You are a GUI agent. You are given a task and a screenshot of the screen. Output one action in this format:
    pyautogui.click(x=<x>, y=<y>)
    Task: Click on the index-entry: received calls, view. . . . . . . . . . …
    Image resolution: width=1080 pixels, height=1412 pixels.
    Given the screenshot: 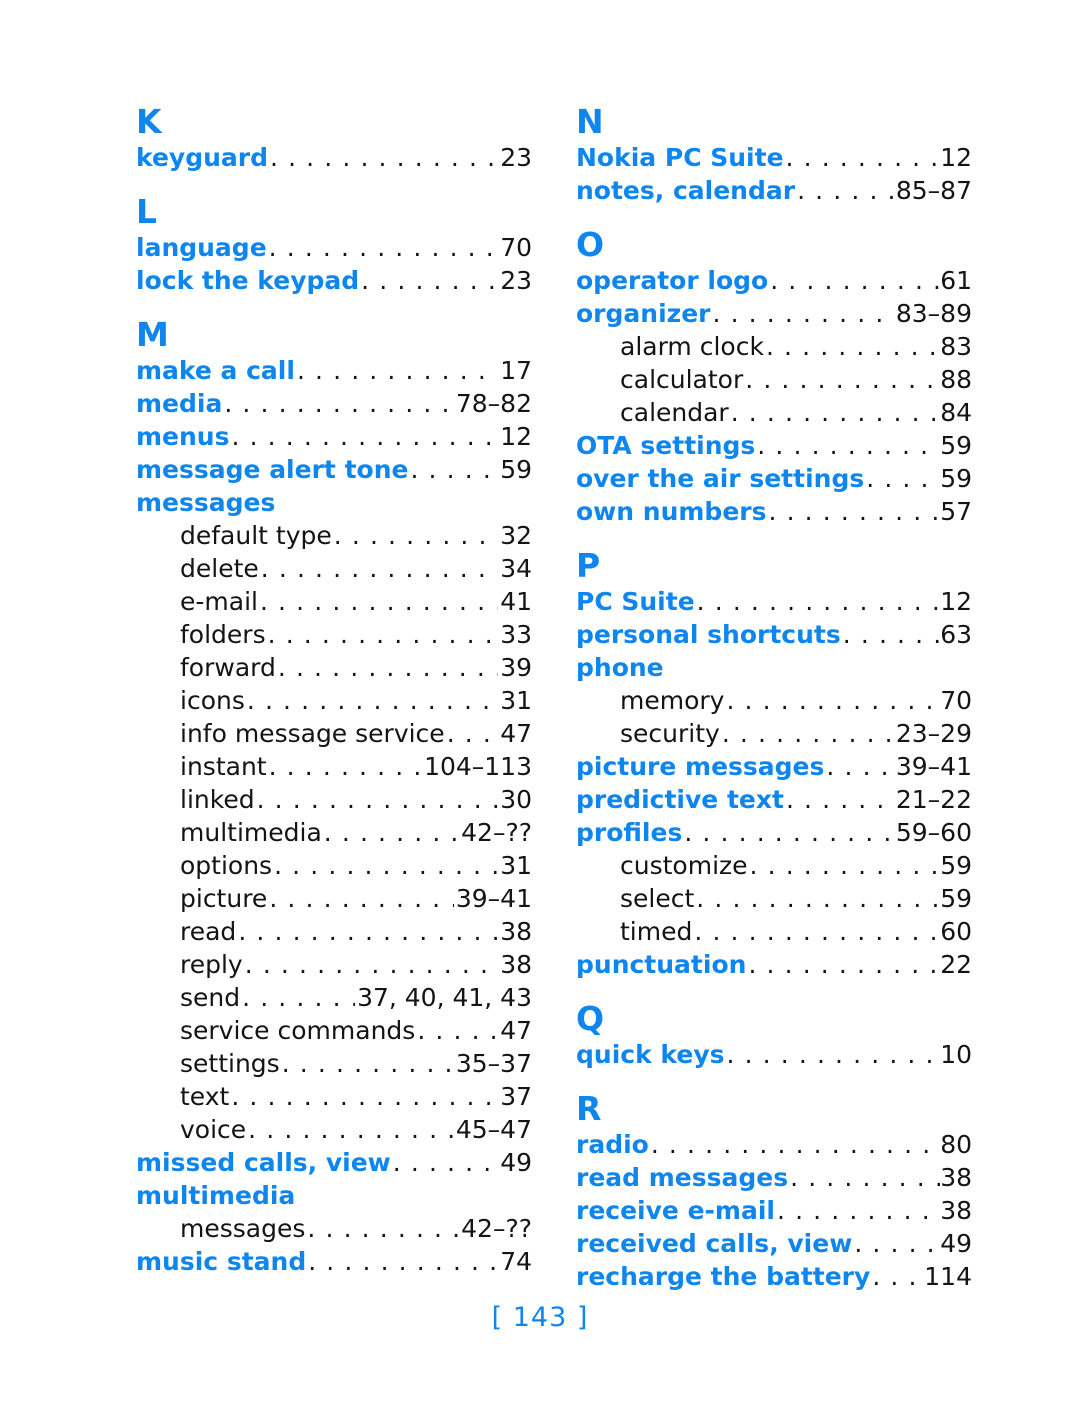 What is the action you would take?
    pyautogui.click(x=774, y=1243)
    